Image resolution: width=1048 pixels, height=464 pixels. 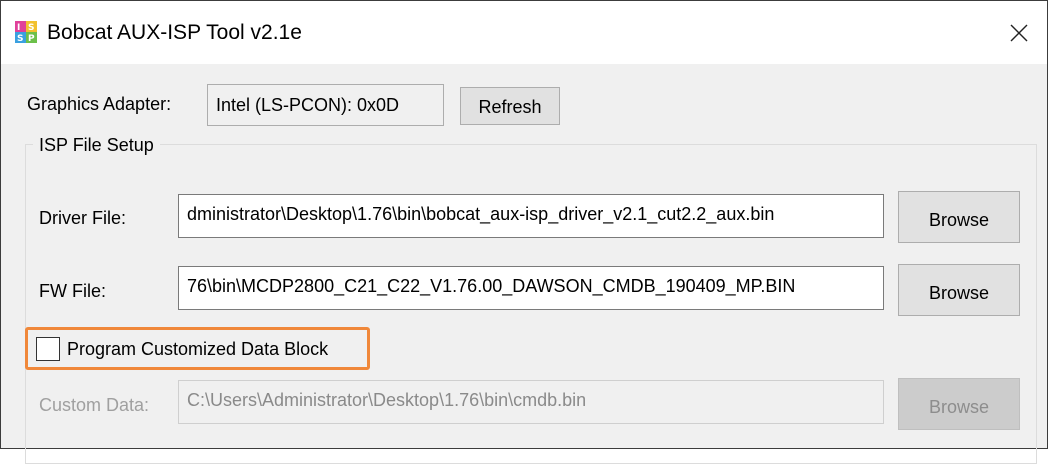 I want to click on driver-browse-button: Browse, so click(x=959, y=217).